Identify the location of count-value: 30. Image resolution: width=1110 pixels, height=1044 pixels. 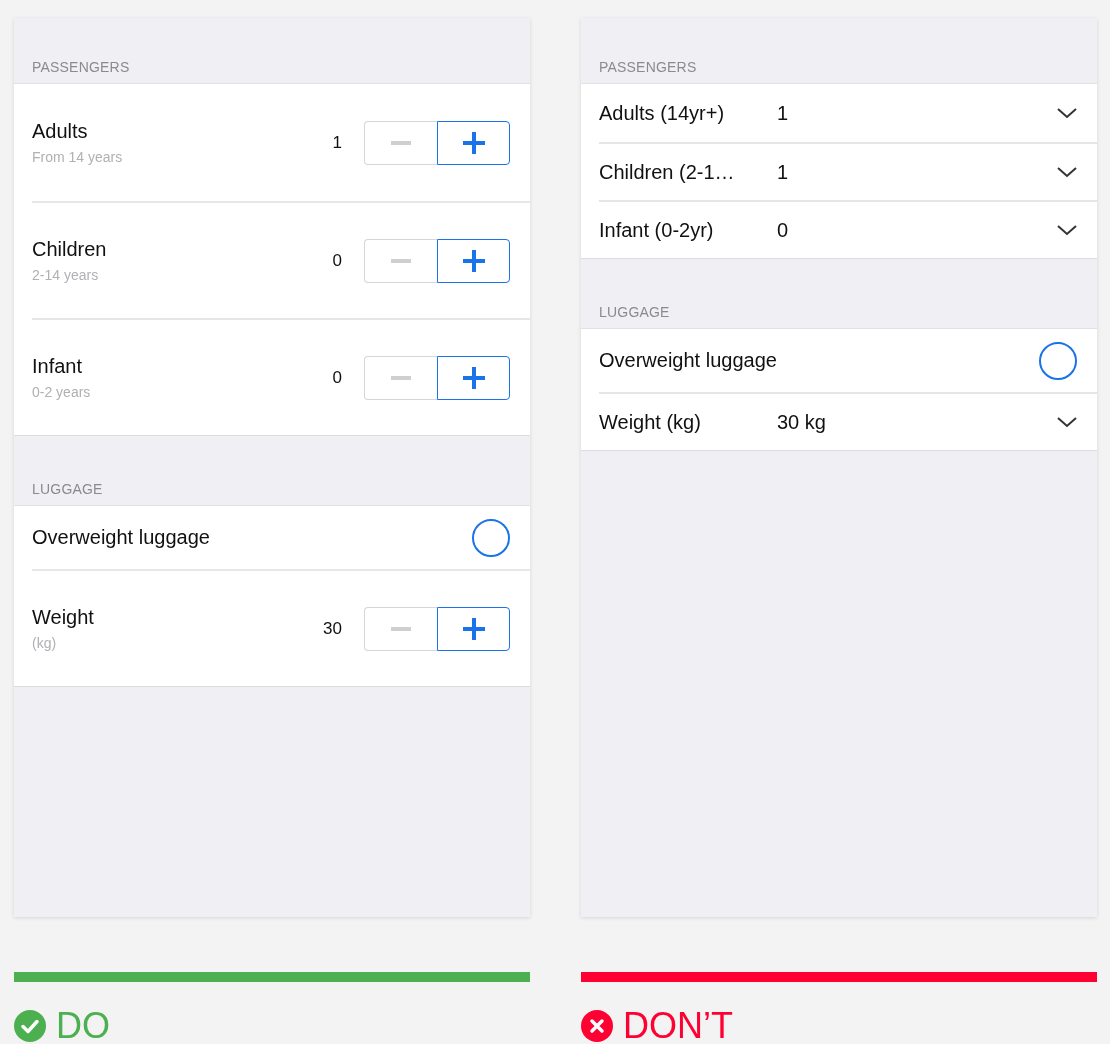
(332, 628).